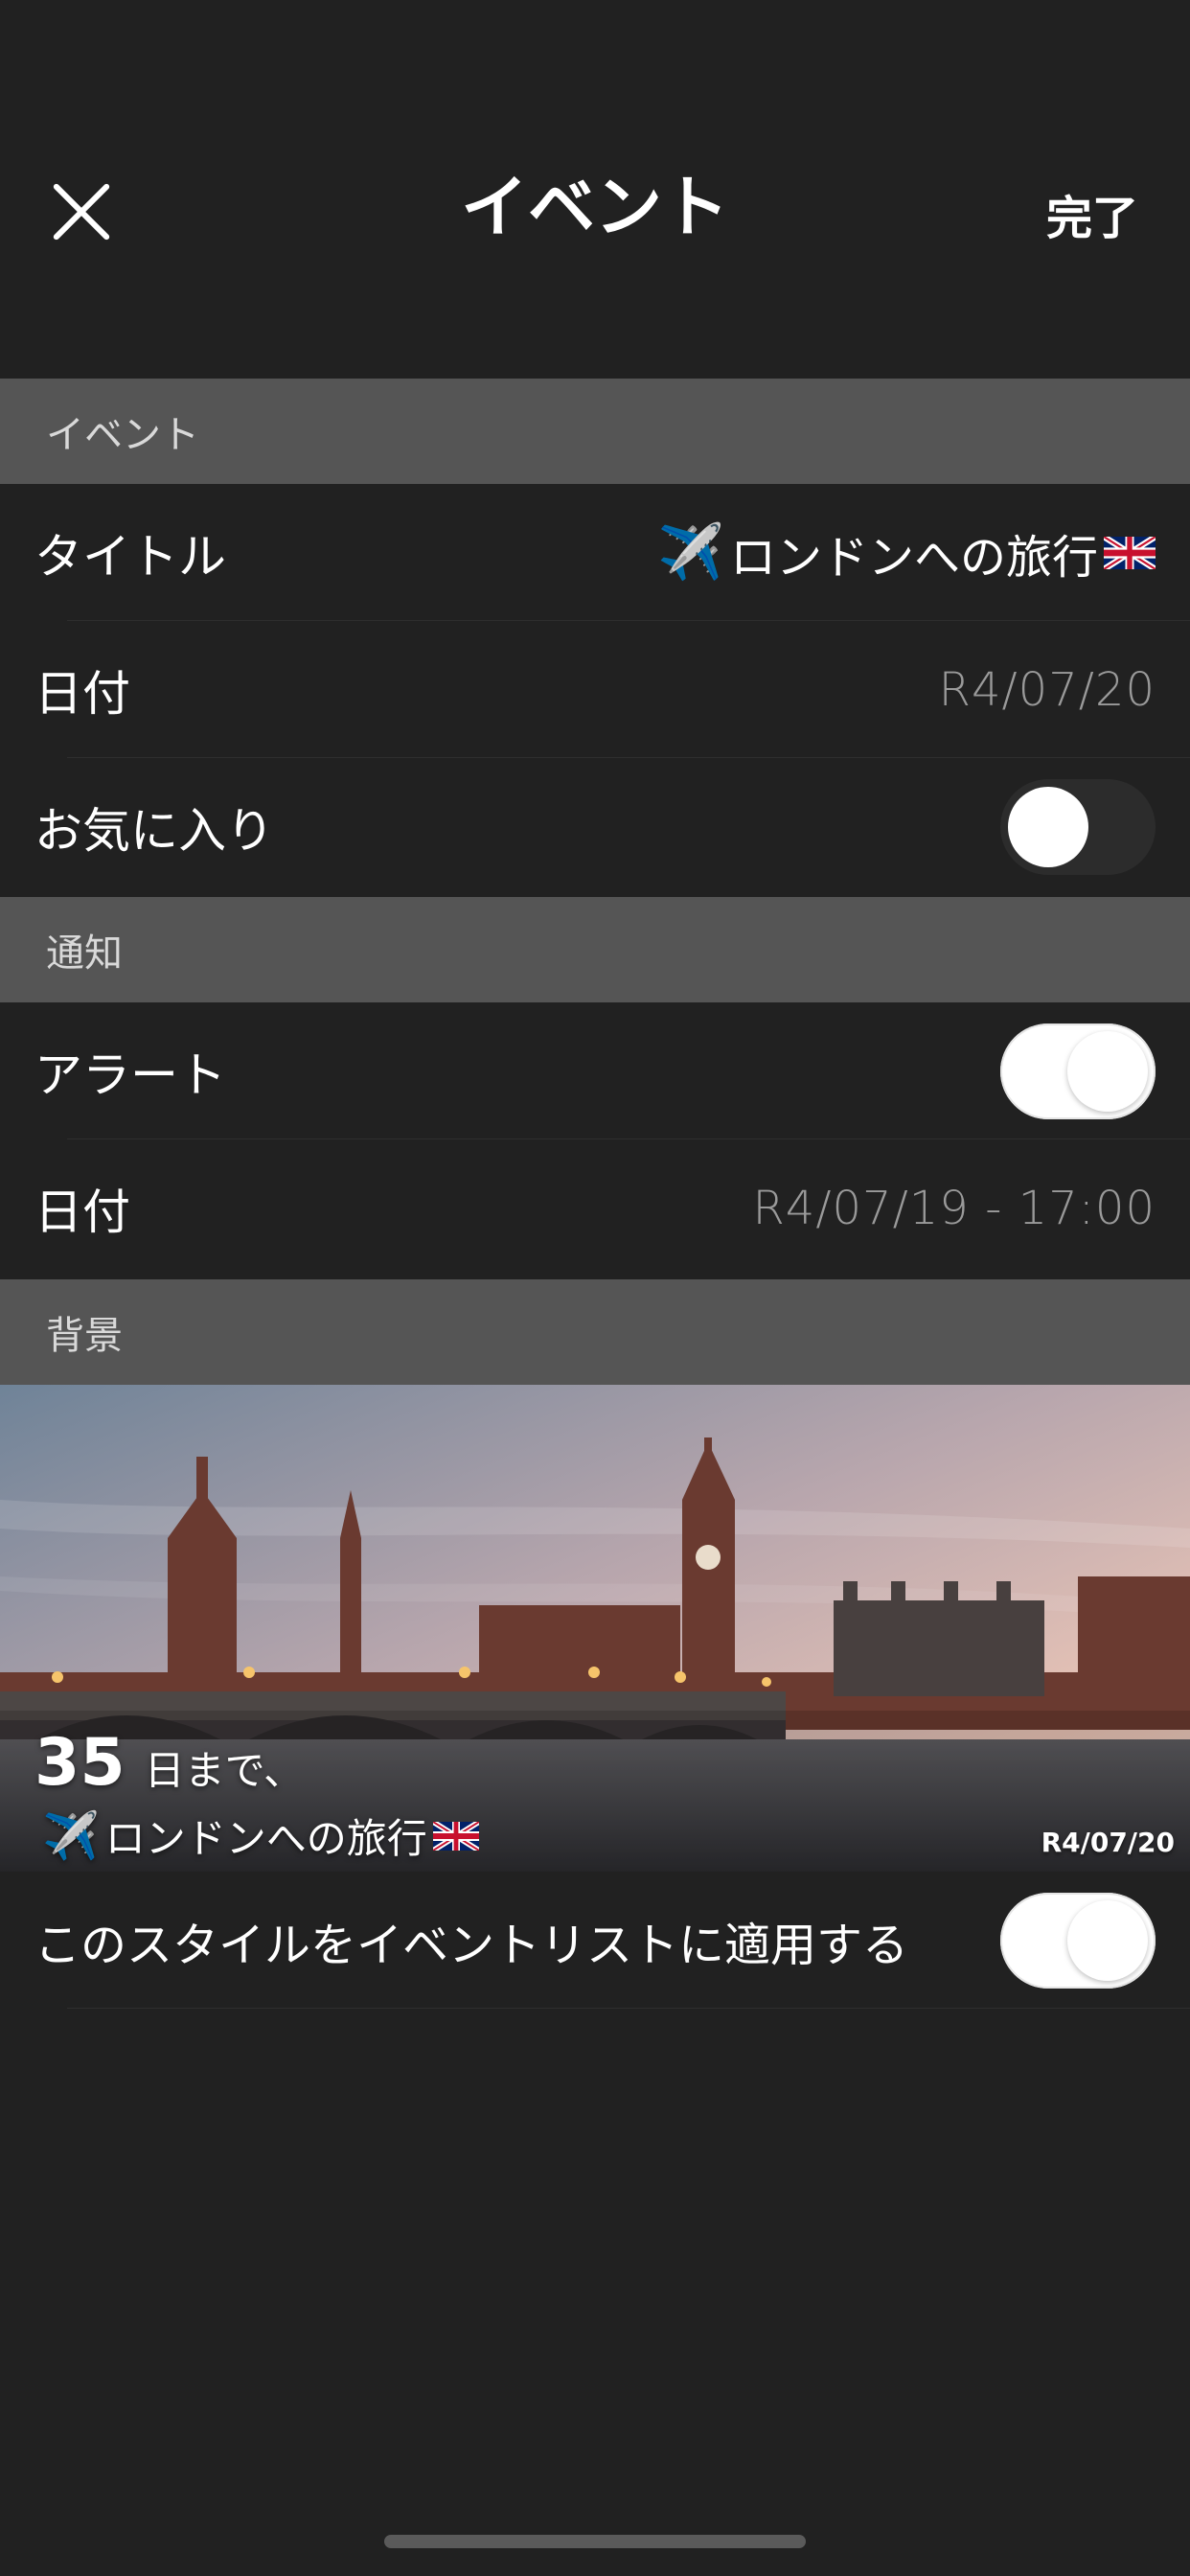 This screenshot has width=1190, height=2576. I want to click on title-value: ✈️ ロンドンへの旅行, so click(906, 552).